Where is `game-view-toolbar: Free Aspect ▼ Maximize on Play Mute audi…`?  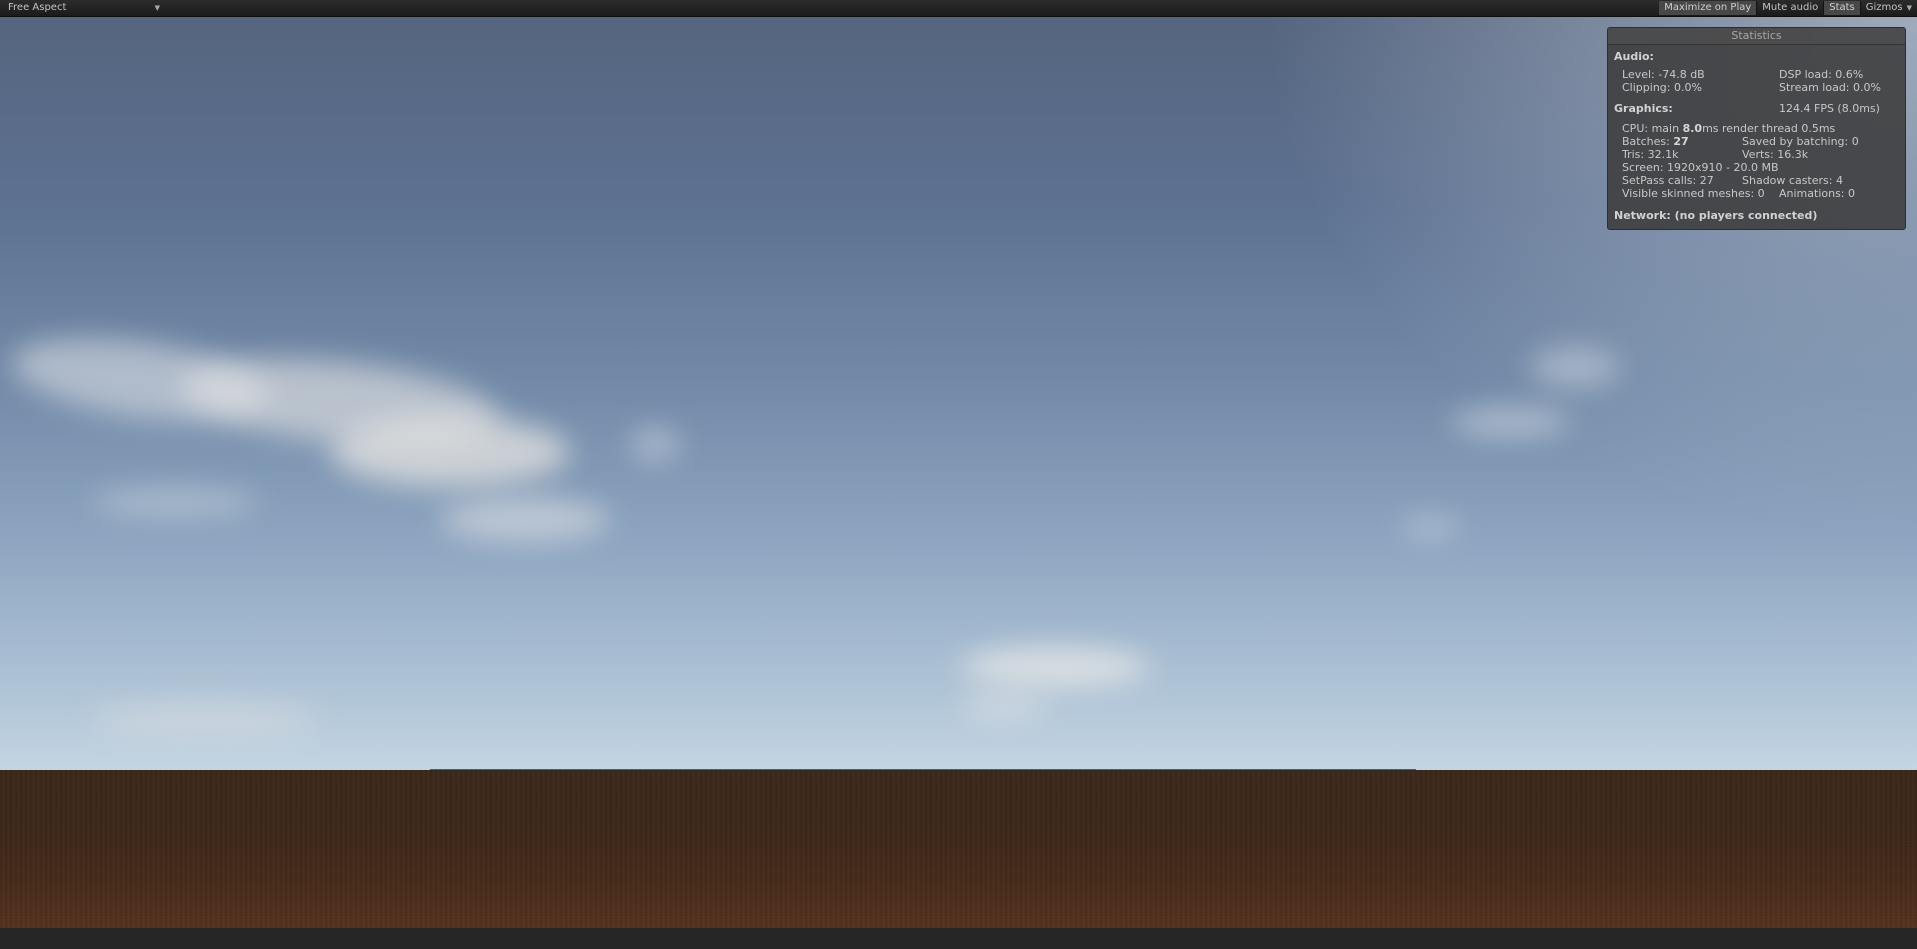
game-view-toolbar: Free Aspect ▼ Maximize on Play Mute audi… is located at coordinates (958, 8).